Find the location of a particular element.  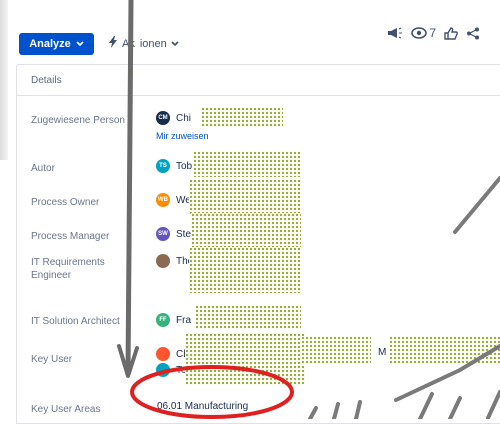

watchers-count: 7 is located at coordinates (432, 33).